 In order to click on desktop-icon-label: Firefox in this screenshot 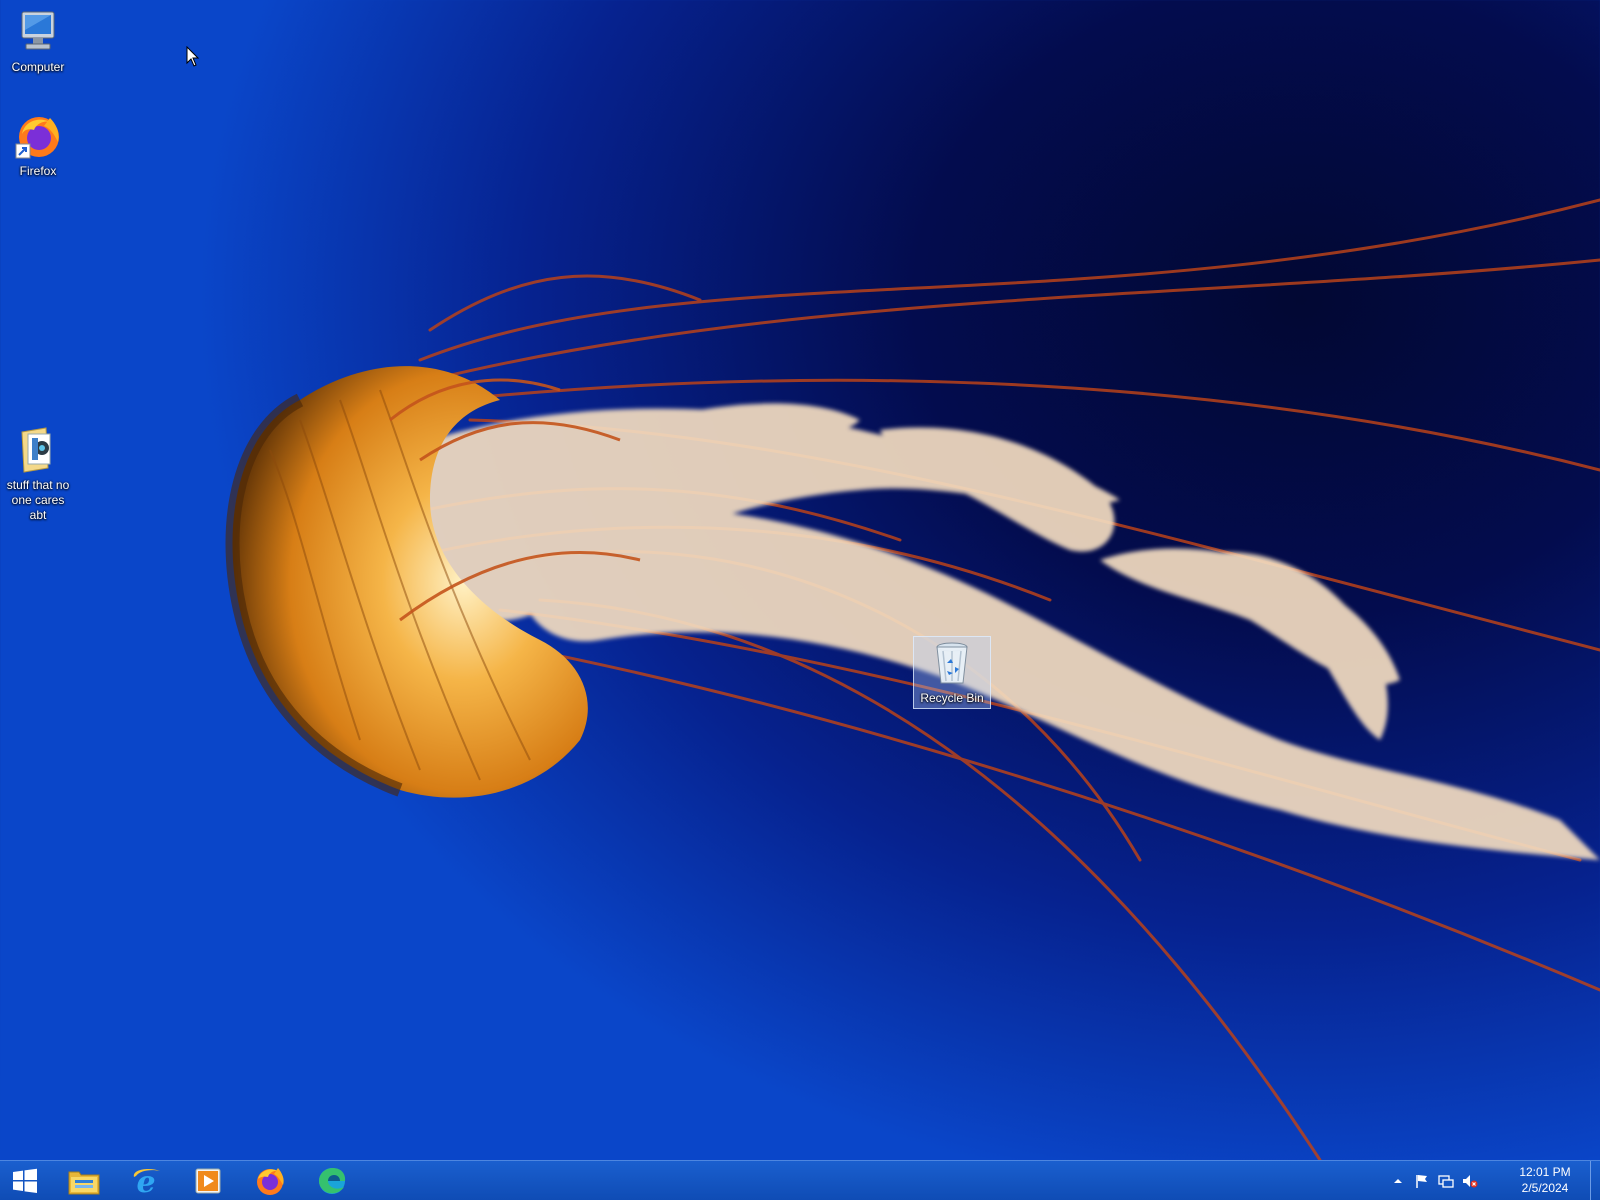, I will do `click(38, 171)`.